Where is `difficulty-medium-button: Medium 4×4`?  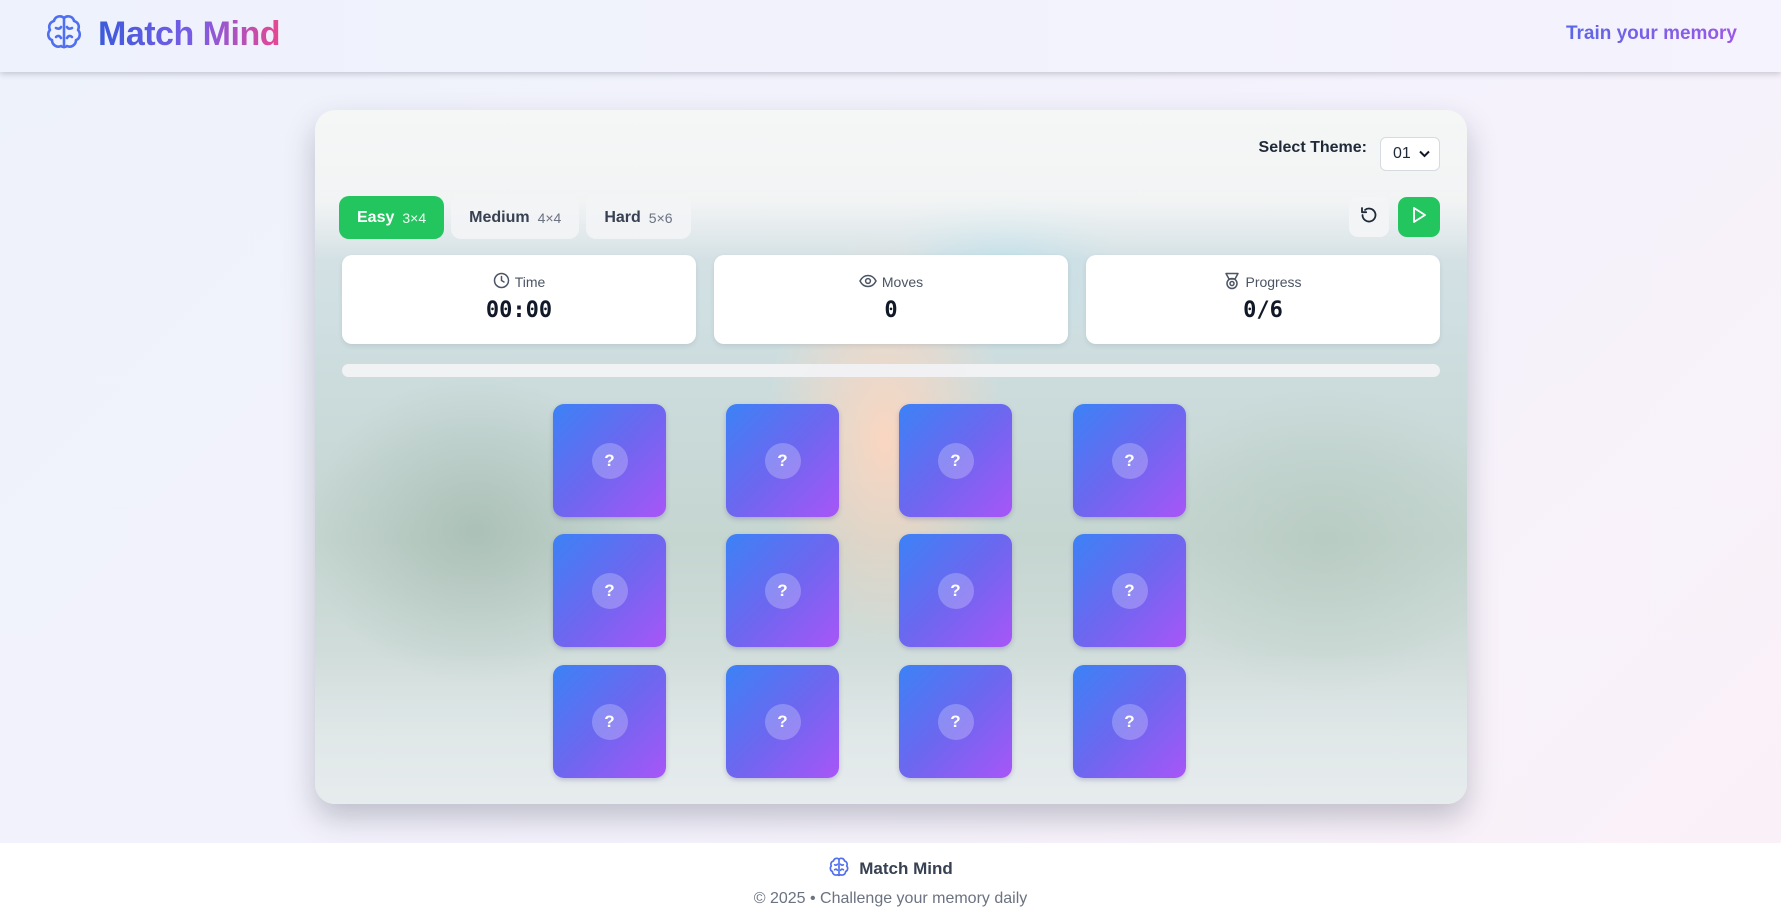
difficulty-medium-button: Medium 4×4 is located at coordinates (515, 217).